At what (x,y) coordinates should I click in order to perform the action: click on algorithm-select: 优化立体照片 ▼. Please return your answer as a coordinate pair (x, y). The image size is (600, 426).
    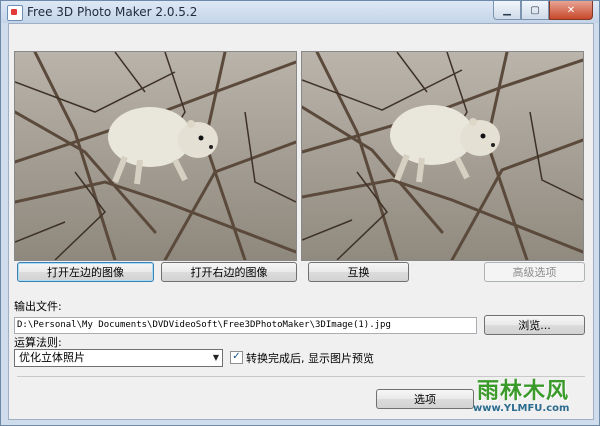
    Looking at the image, I should click on (118, 358).